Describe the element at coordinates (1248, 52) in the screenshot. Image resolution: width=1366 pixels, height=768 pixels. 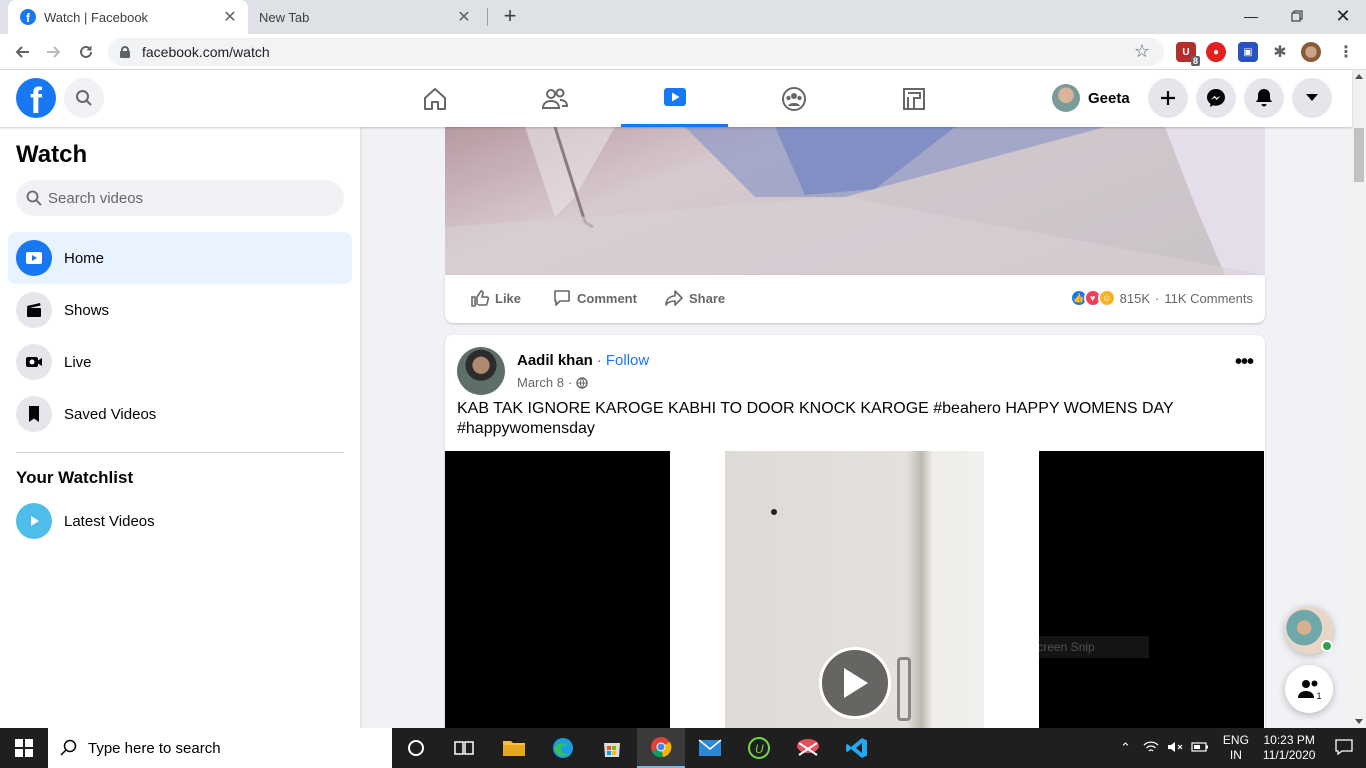
I see `screen-extension-icon: ▣` at that location.